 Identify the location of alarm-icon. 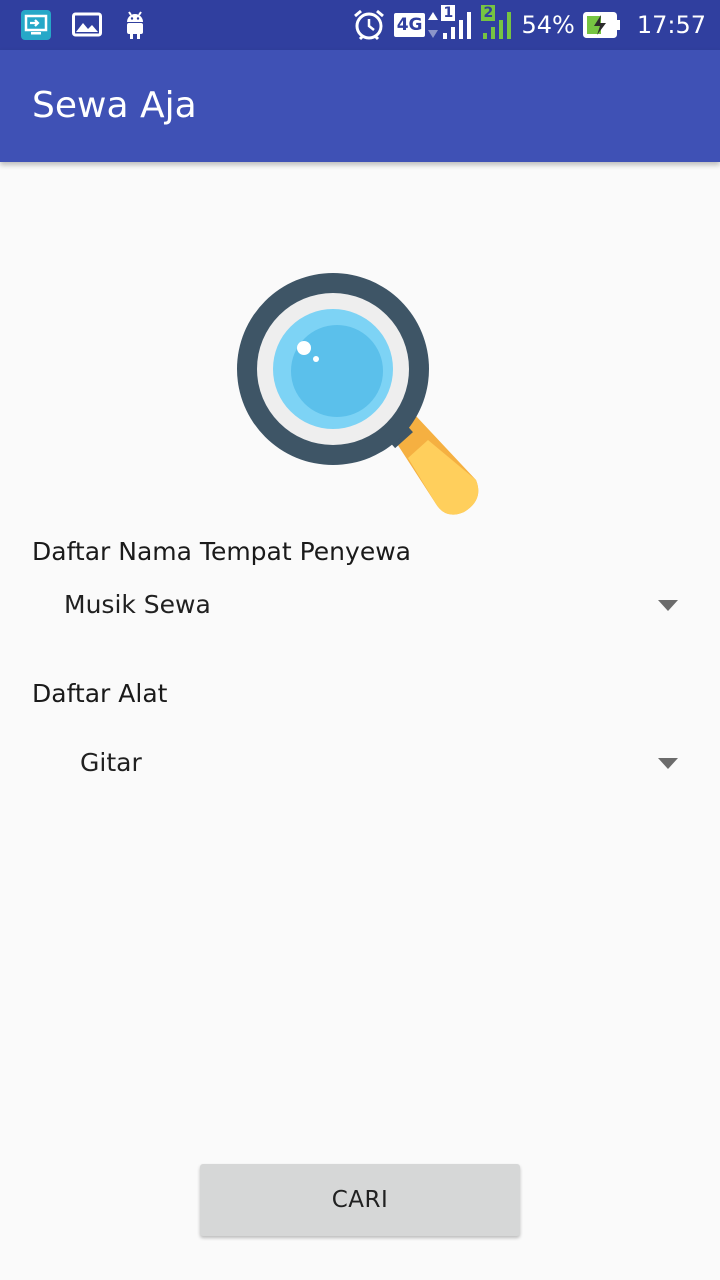
(369, 25).